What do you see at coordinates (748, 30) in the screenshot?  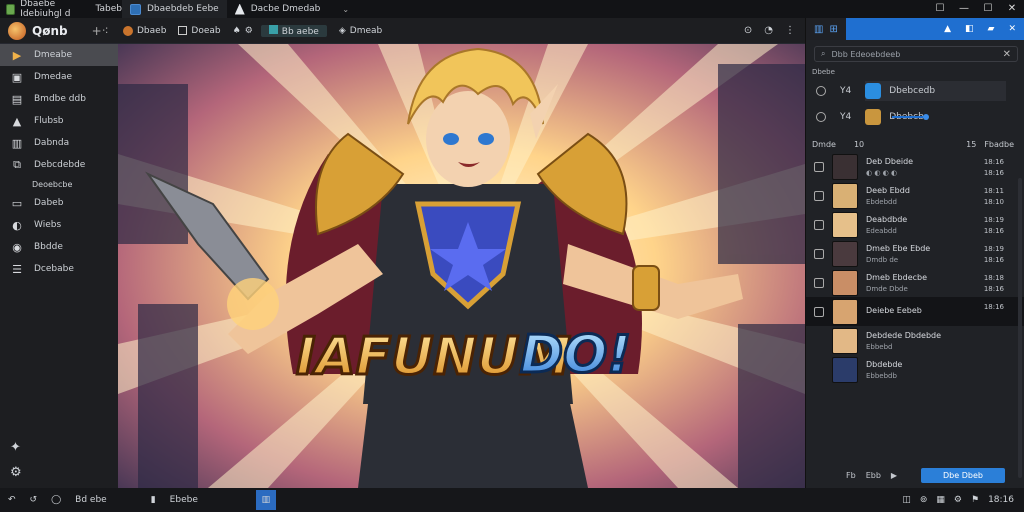 I see `target-icon: ⊙` at bounding box center [748, 30].